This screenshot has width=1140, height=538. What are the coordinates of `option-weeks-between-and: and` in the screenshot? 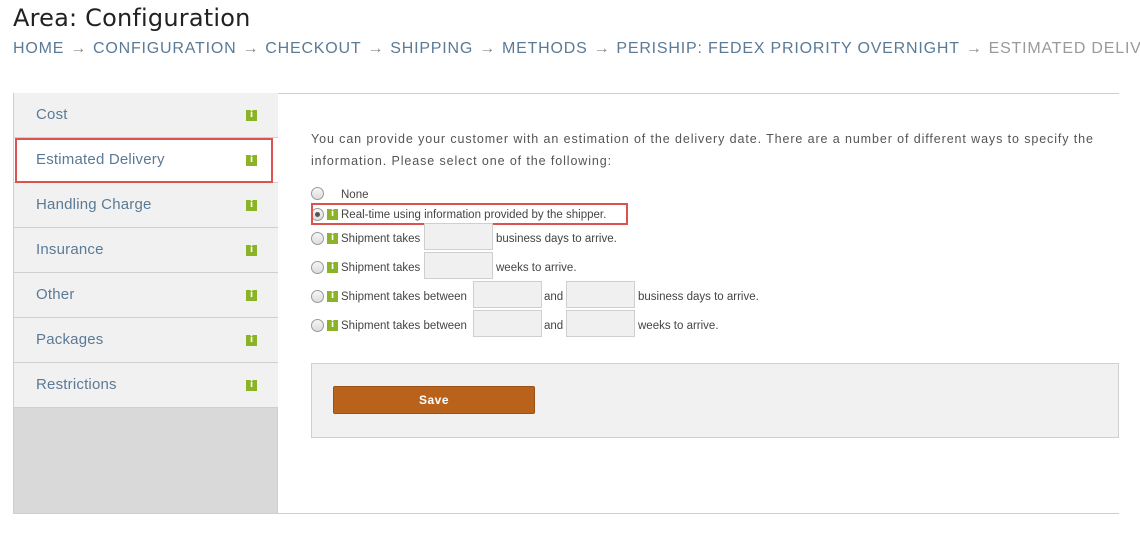 It's located at (554, 326).